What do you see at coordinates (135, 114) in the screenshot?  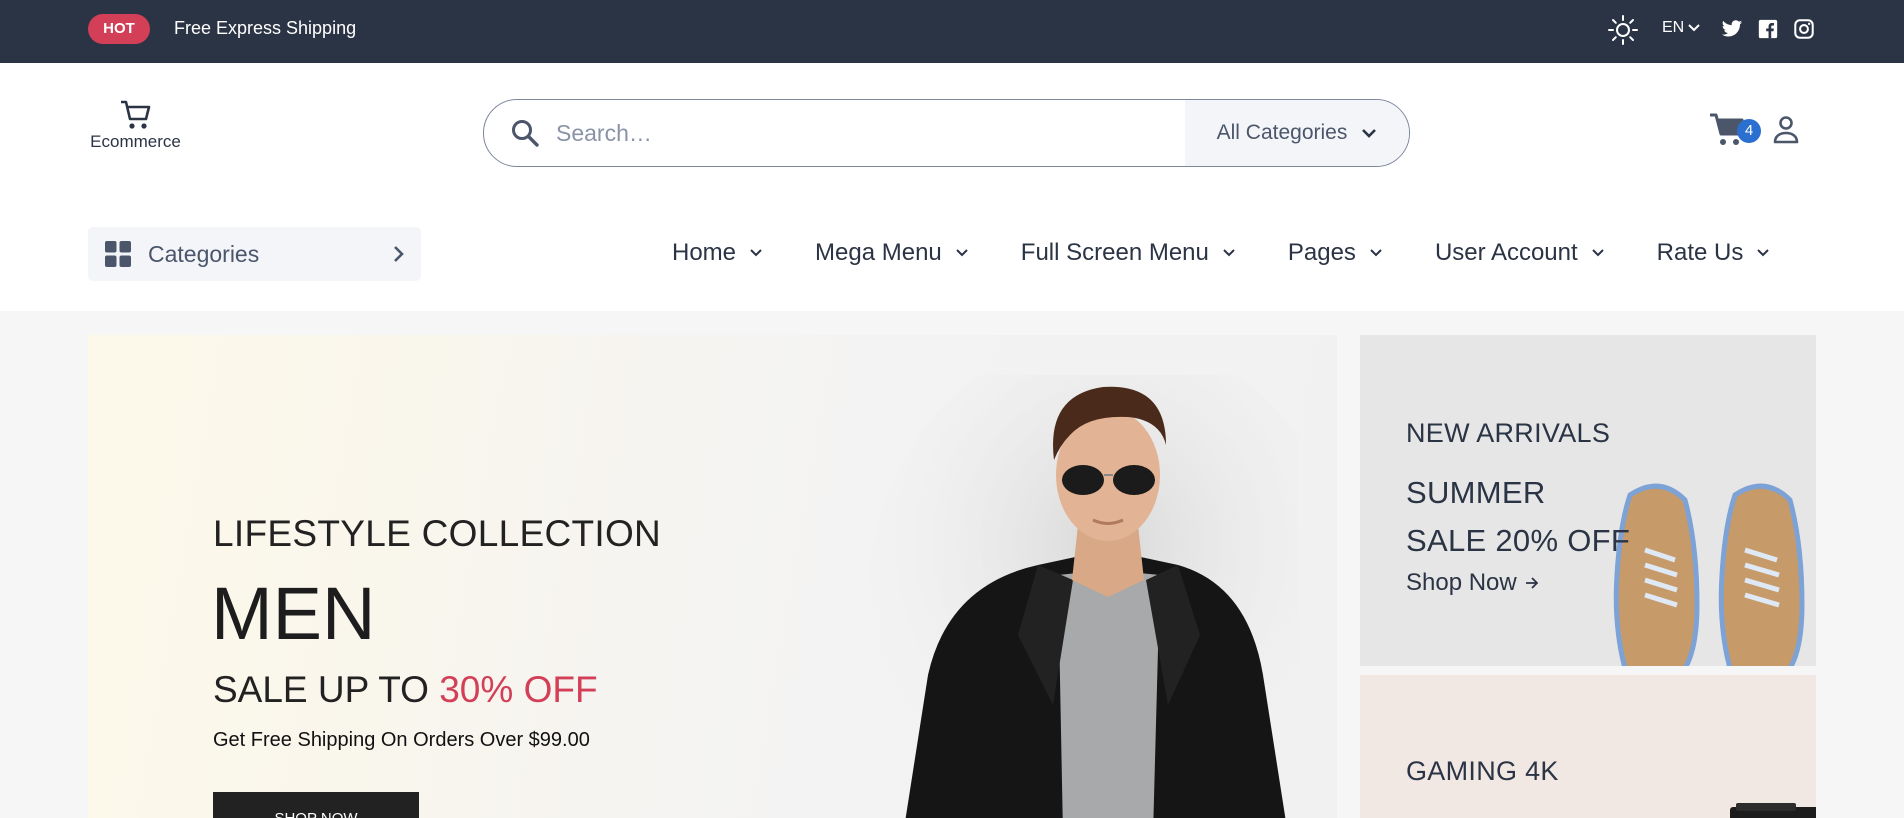 I see `cart-logo-icon` at bounding box center [135, 114].